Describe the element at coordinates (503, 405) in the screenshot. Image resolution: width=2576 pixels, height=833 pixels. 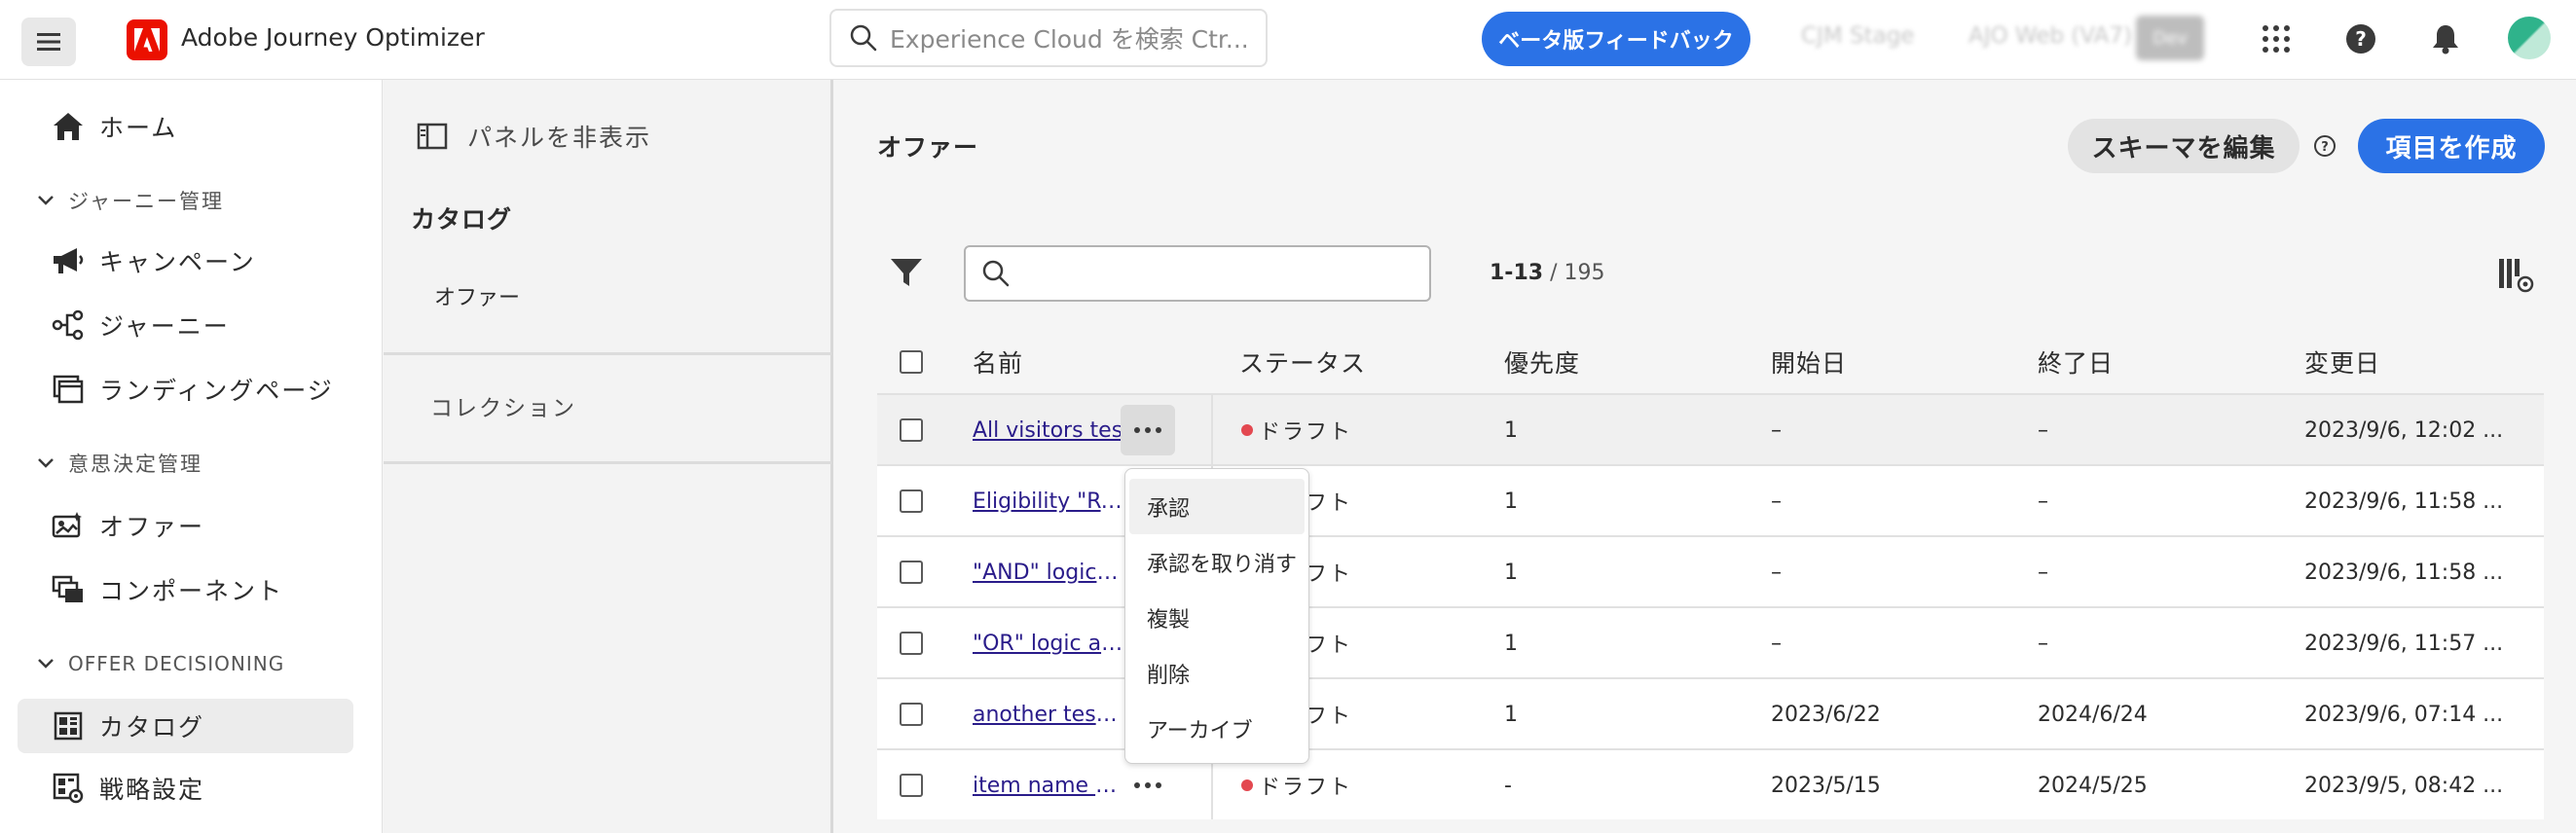
I see `catalog-item-collections: コレクション` at that location.